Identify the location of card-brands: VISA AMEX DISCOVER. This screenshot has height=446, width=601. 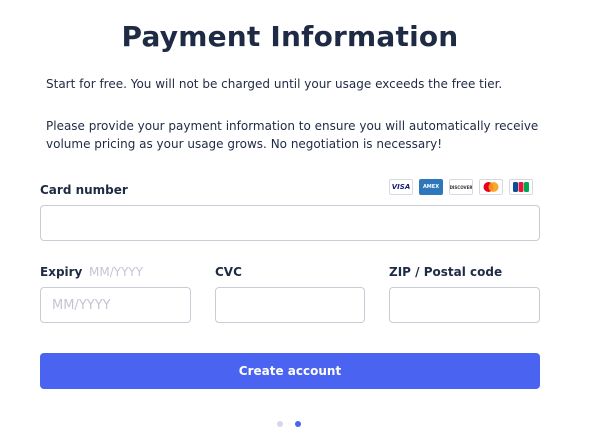
(461, 187).